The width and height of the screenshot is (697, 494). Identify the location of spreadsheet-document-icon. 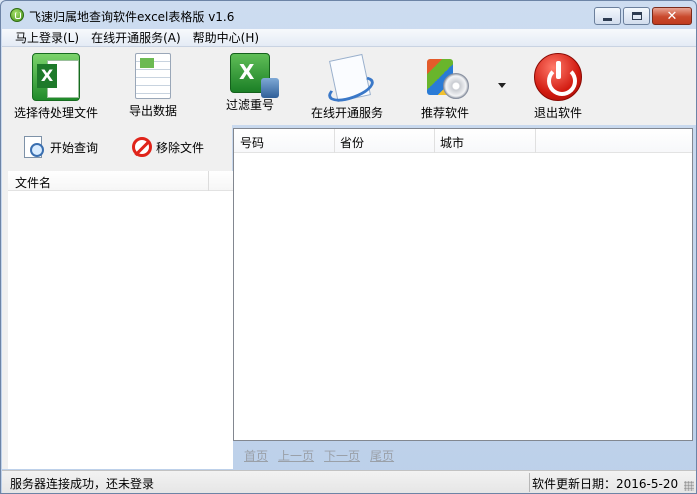
(153, 76).